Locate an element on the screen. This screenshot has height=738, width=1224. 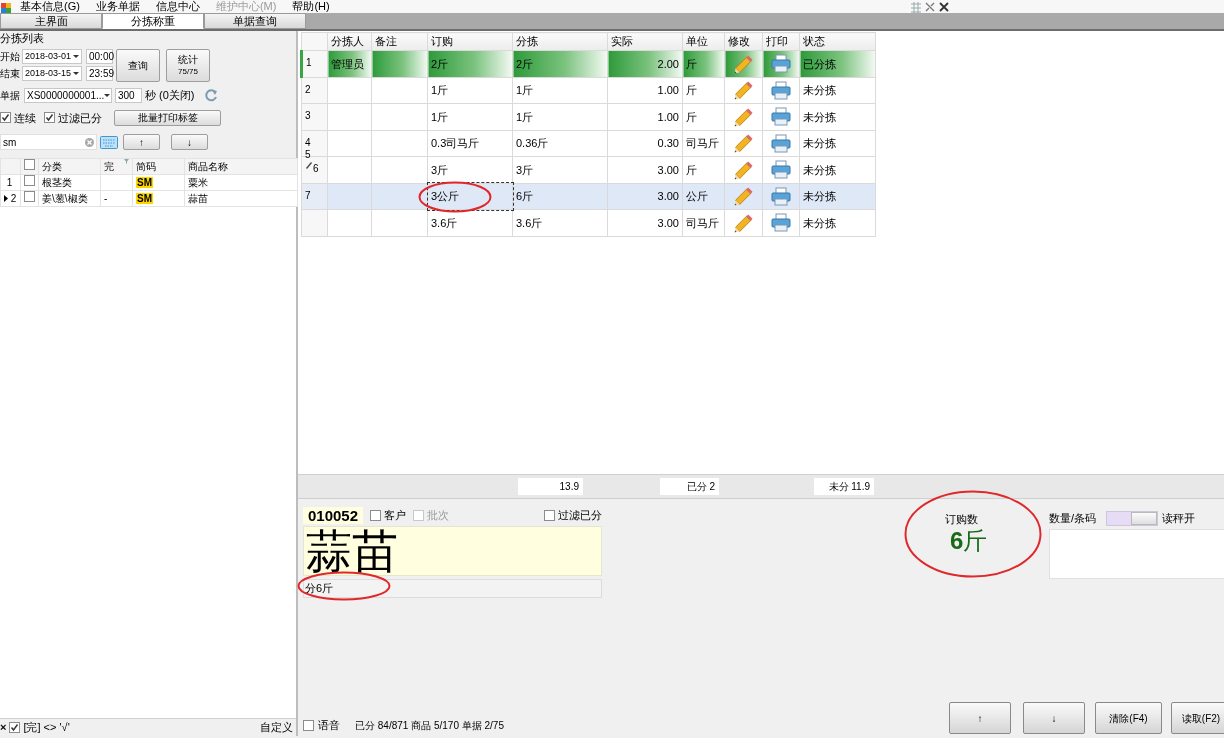
field-label: 单据 is located at coordinates (10, 95).